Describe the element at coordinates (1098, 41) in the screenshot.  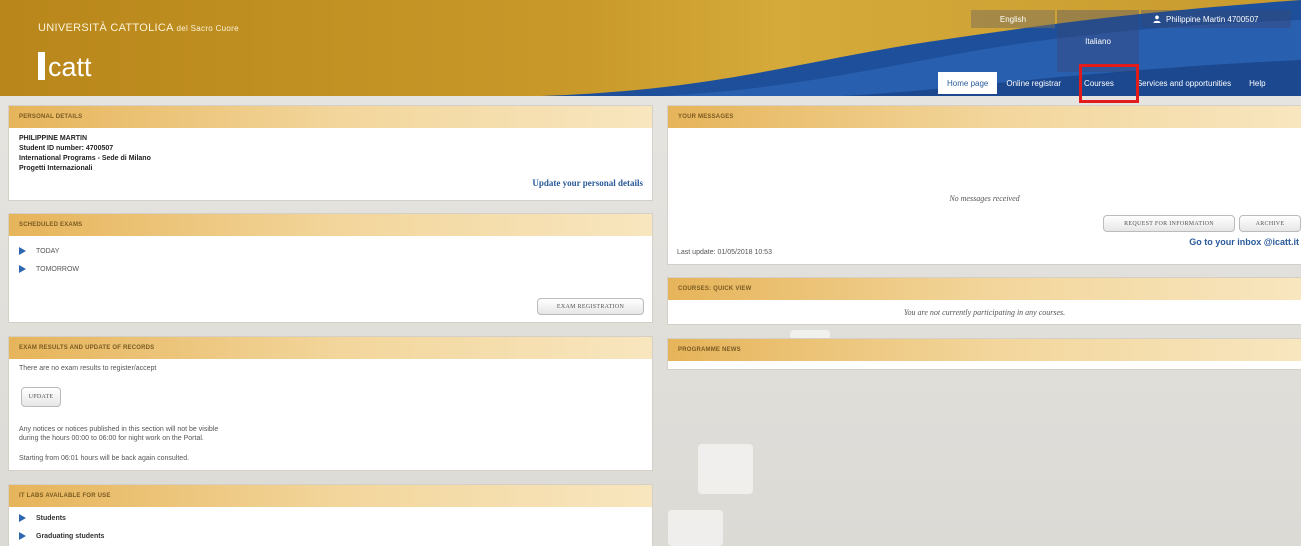
I see `language-italiano: Italiano` at that location.